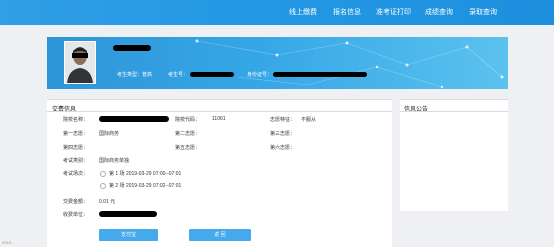 This screenshot has width=554, height=247. What do you see at coordinates (483, 12) in the screenshot?
I see `nav-admission-query: 录取查询` at bounding box center [483, 12].